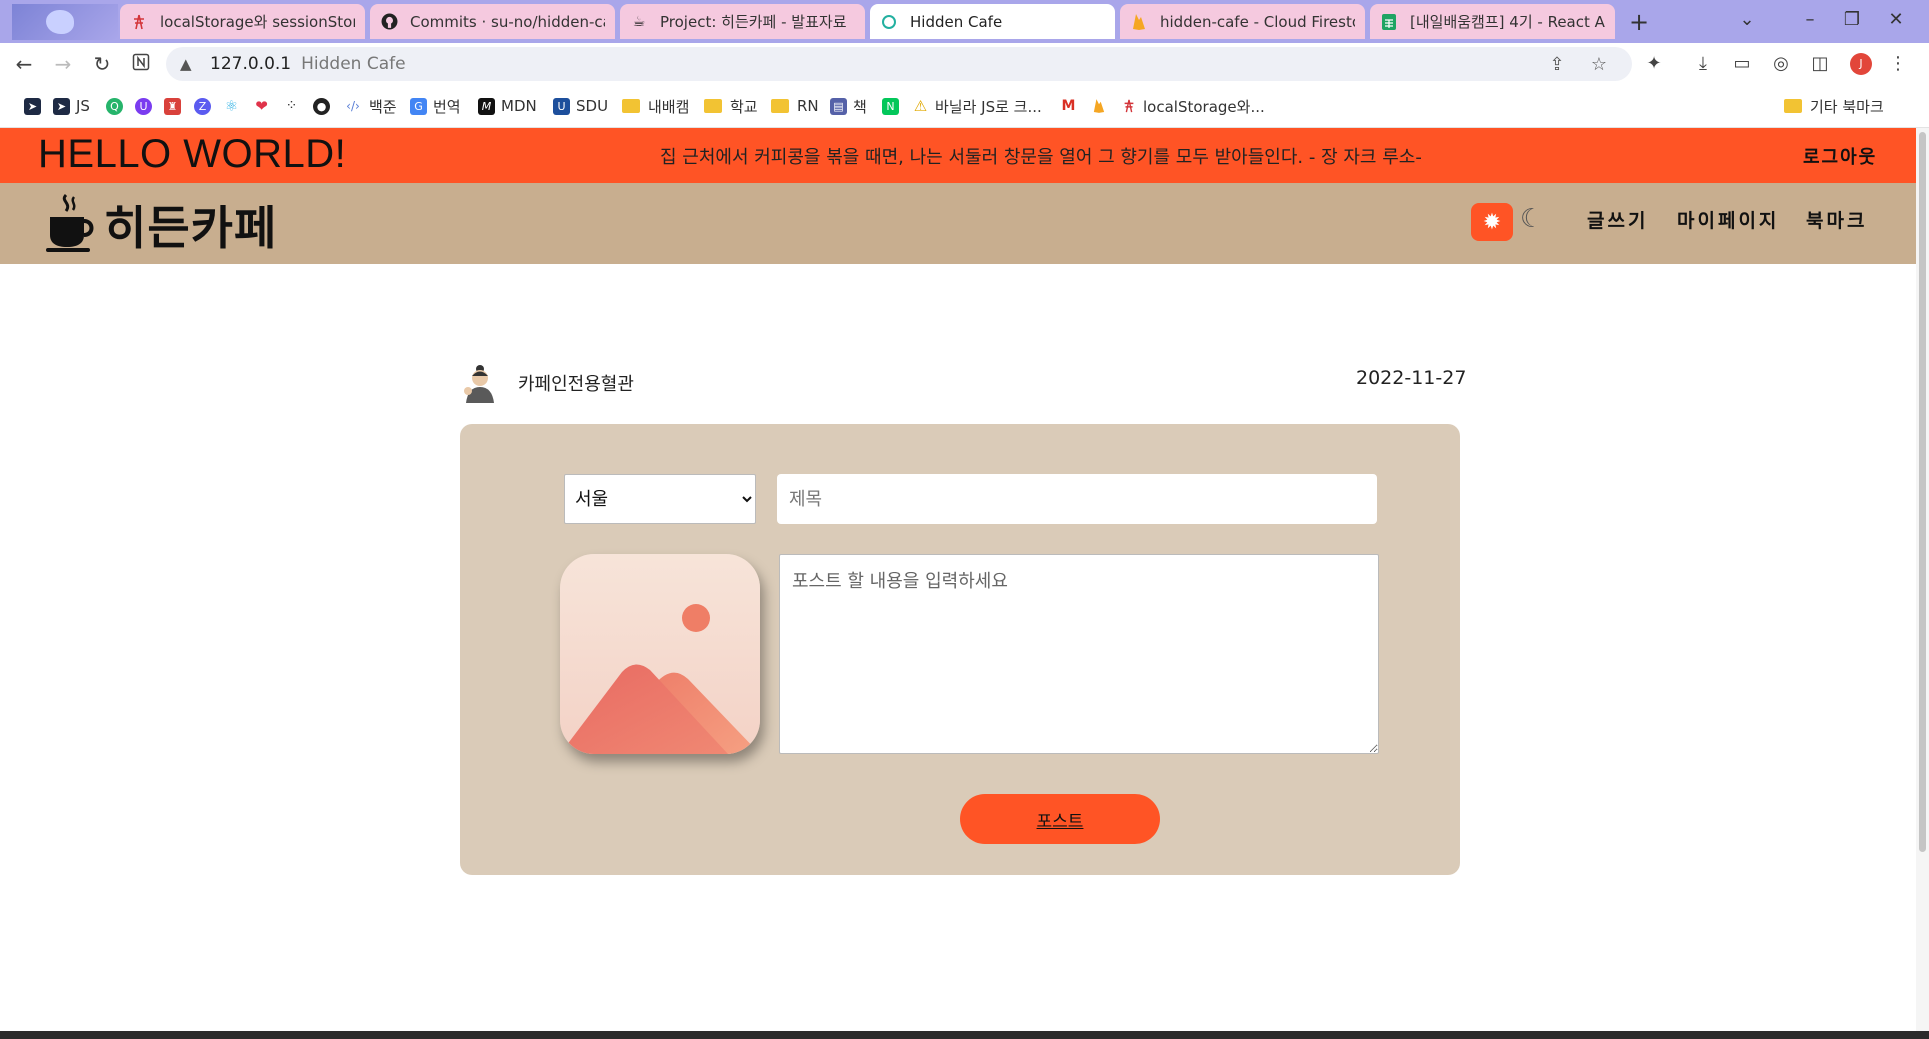  Describe the element at coordinates (418, 106) in the screenshot. I see `translate-icon: G` at that location.